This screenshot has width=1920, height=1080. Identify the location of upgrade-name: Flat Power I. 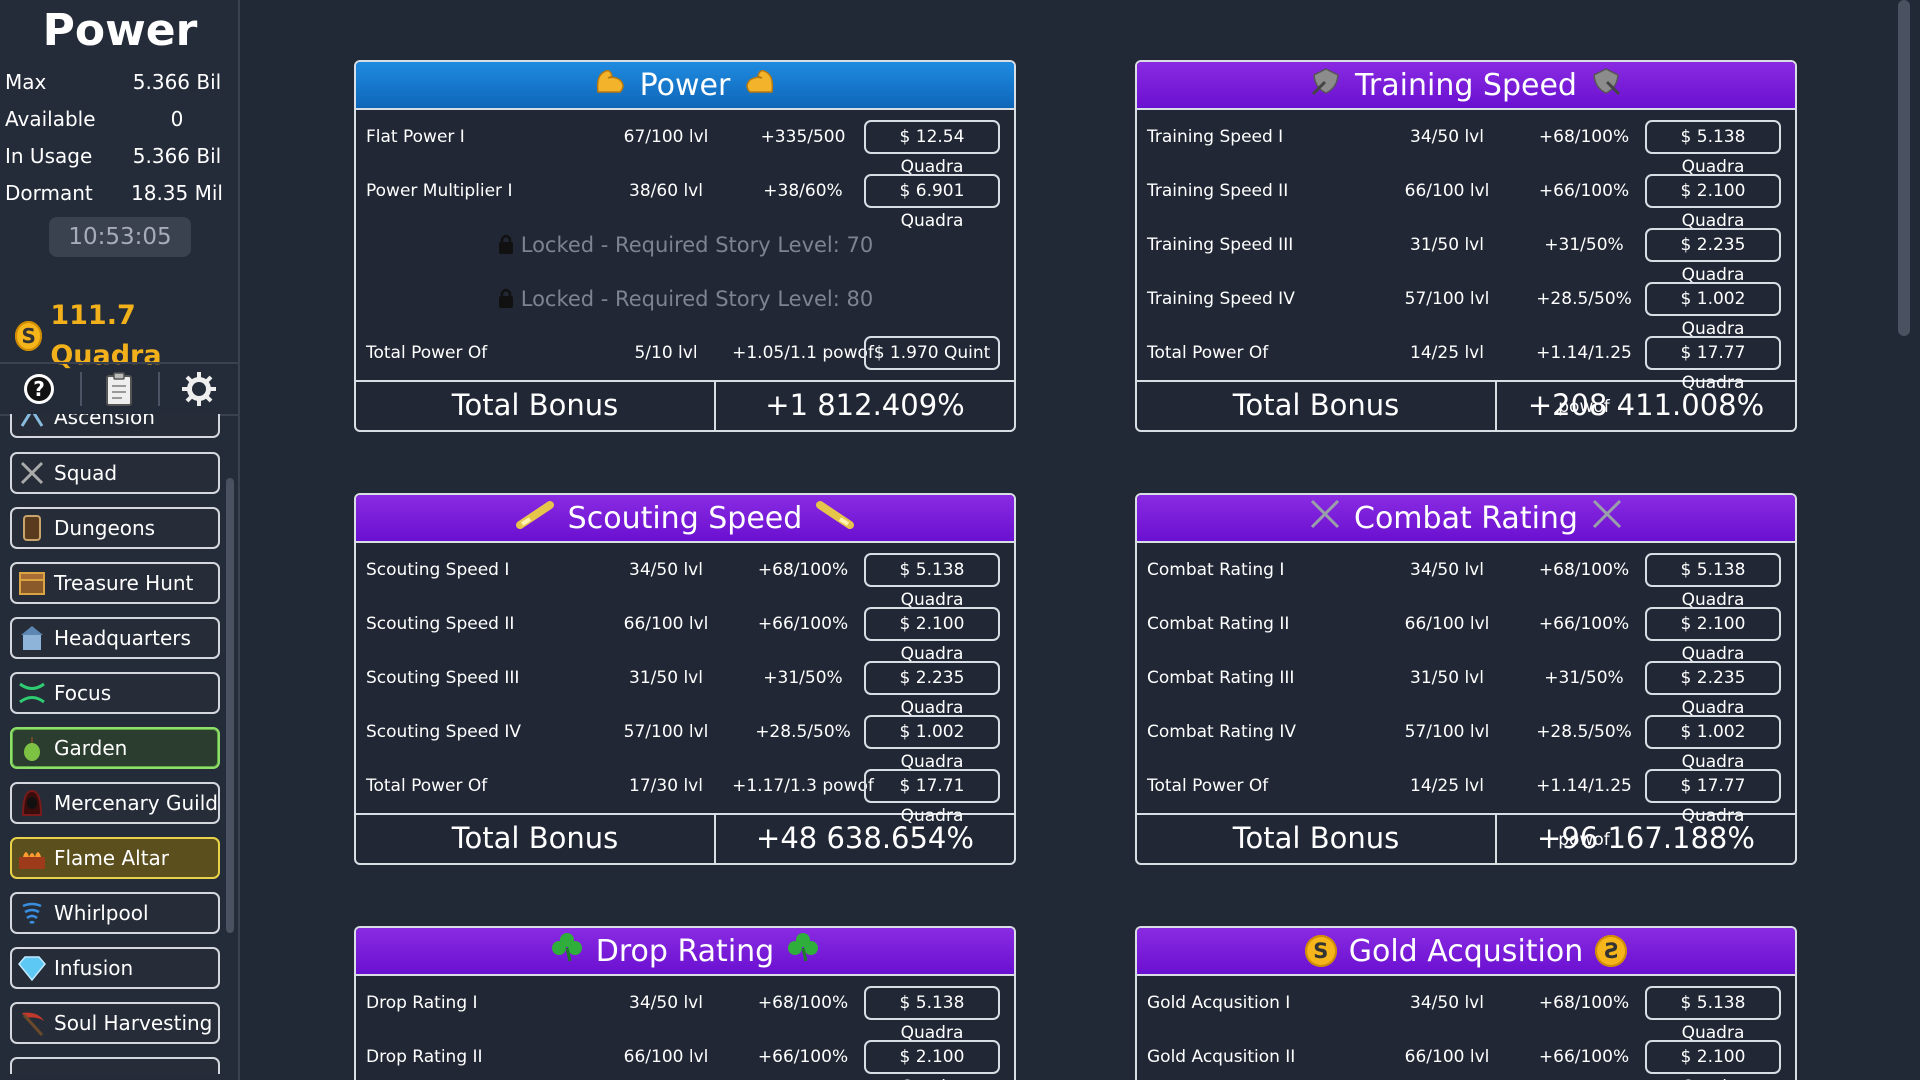
(415, 137).